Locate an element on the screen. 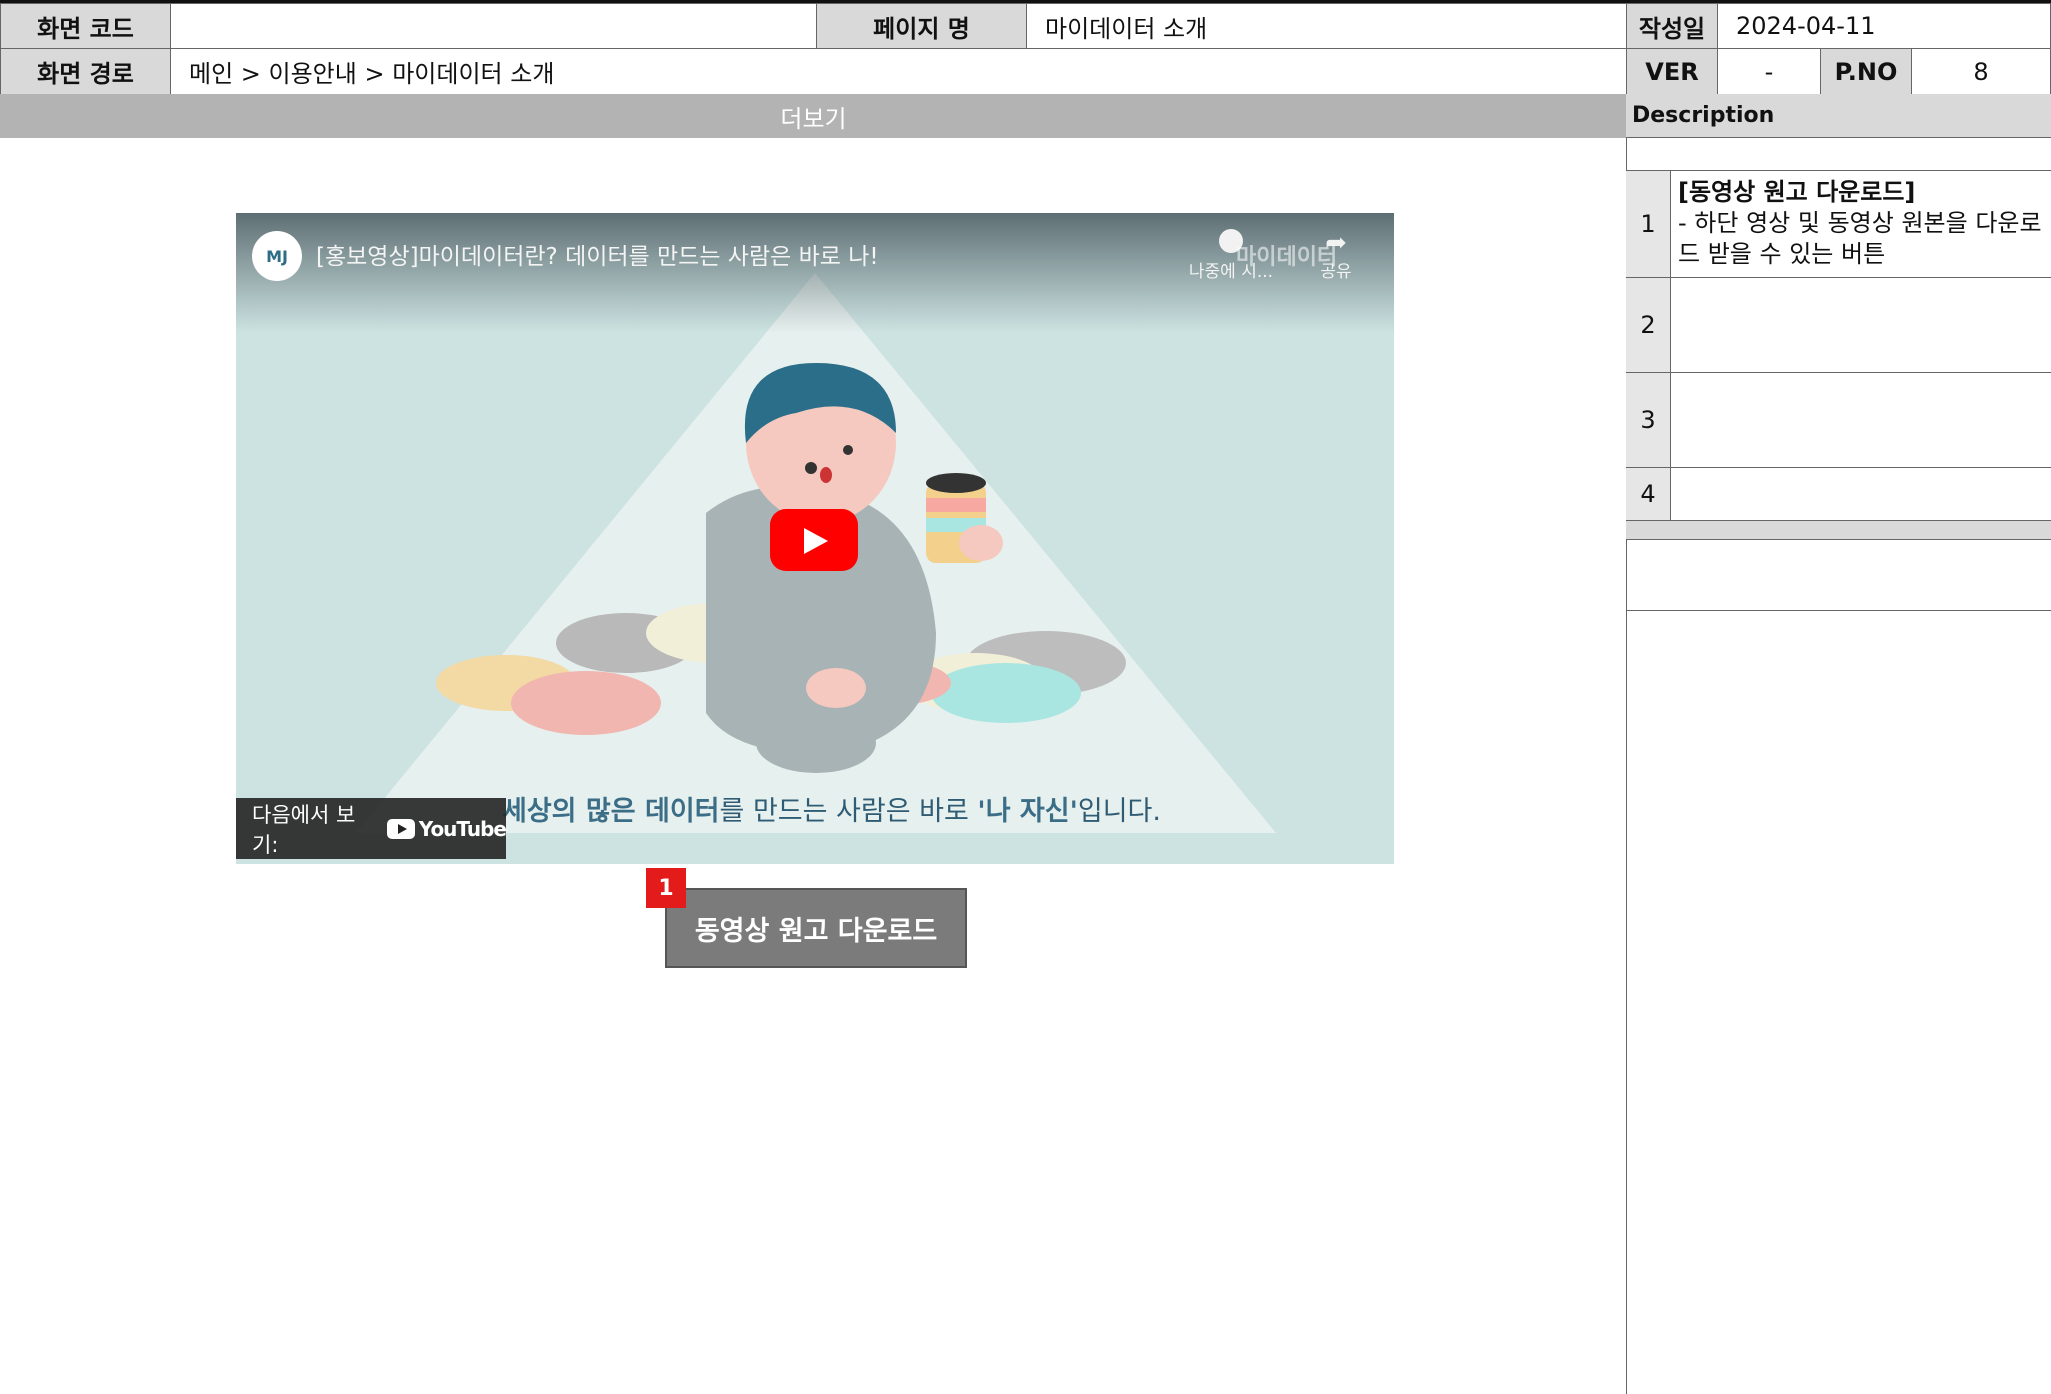 This screenshot has width=2051, height=1394. description-divider-row is located at coordinates (1838, 530).